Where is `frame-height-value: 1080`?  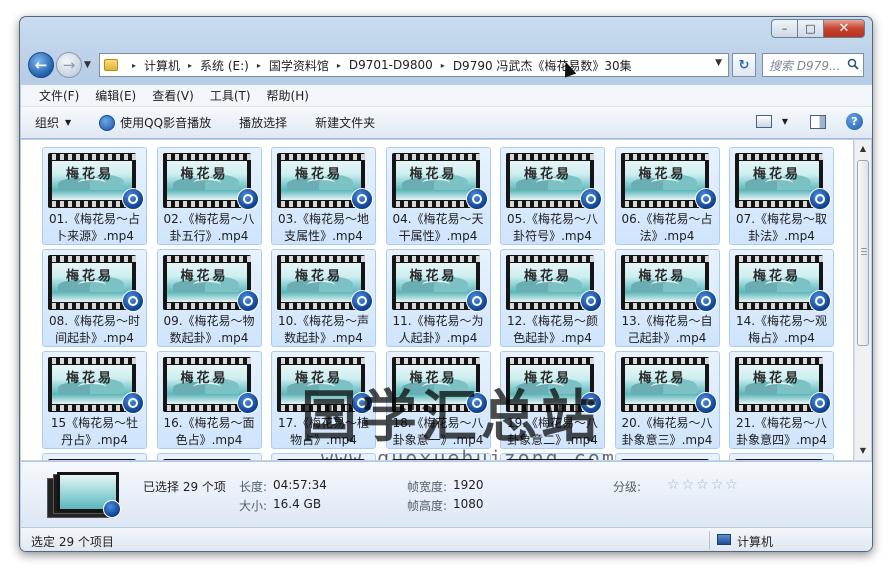 frame-height-value: 1080 is located at coordinates (468, 504).